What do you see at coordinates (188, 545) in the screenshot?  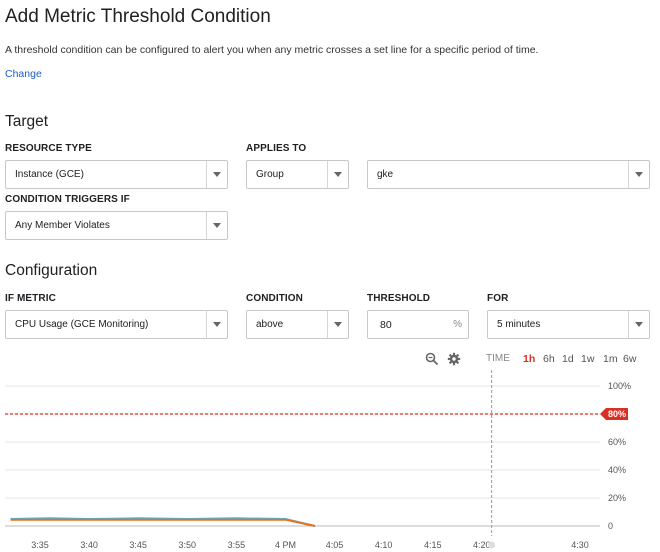 I see `x-tick-label: 3:50` at bounding box center [188, 545].